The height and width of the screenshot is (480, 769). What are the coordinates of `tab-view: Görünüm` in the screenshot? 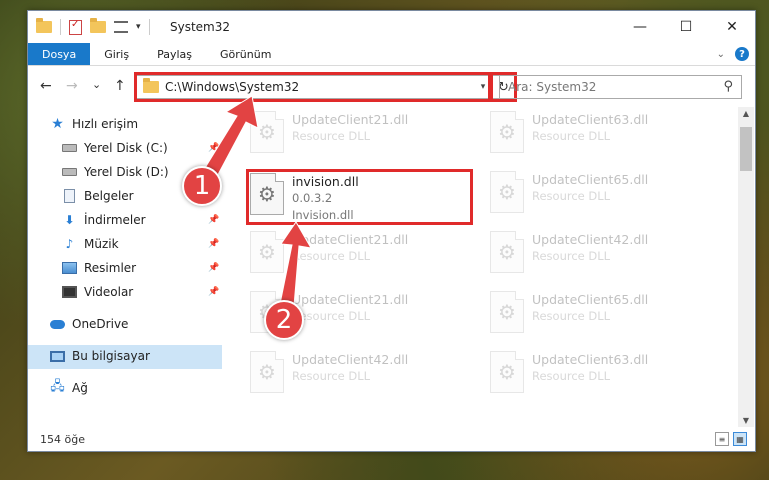 It's located at (245, 54).